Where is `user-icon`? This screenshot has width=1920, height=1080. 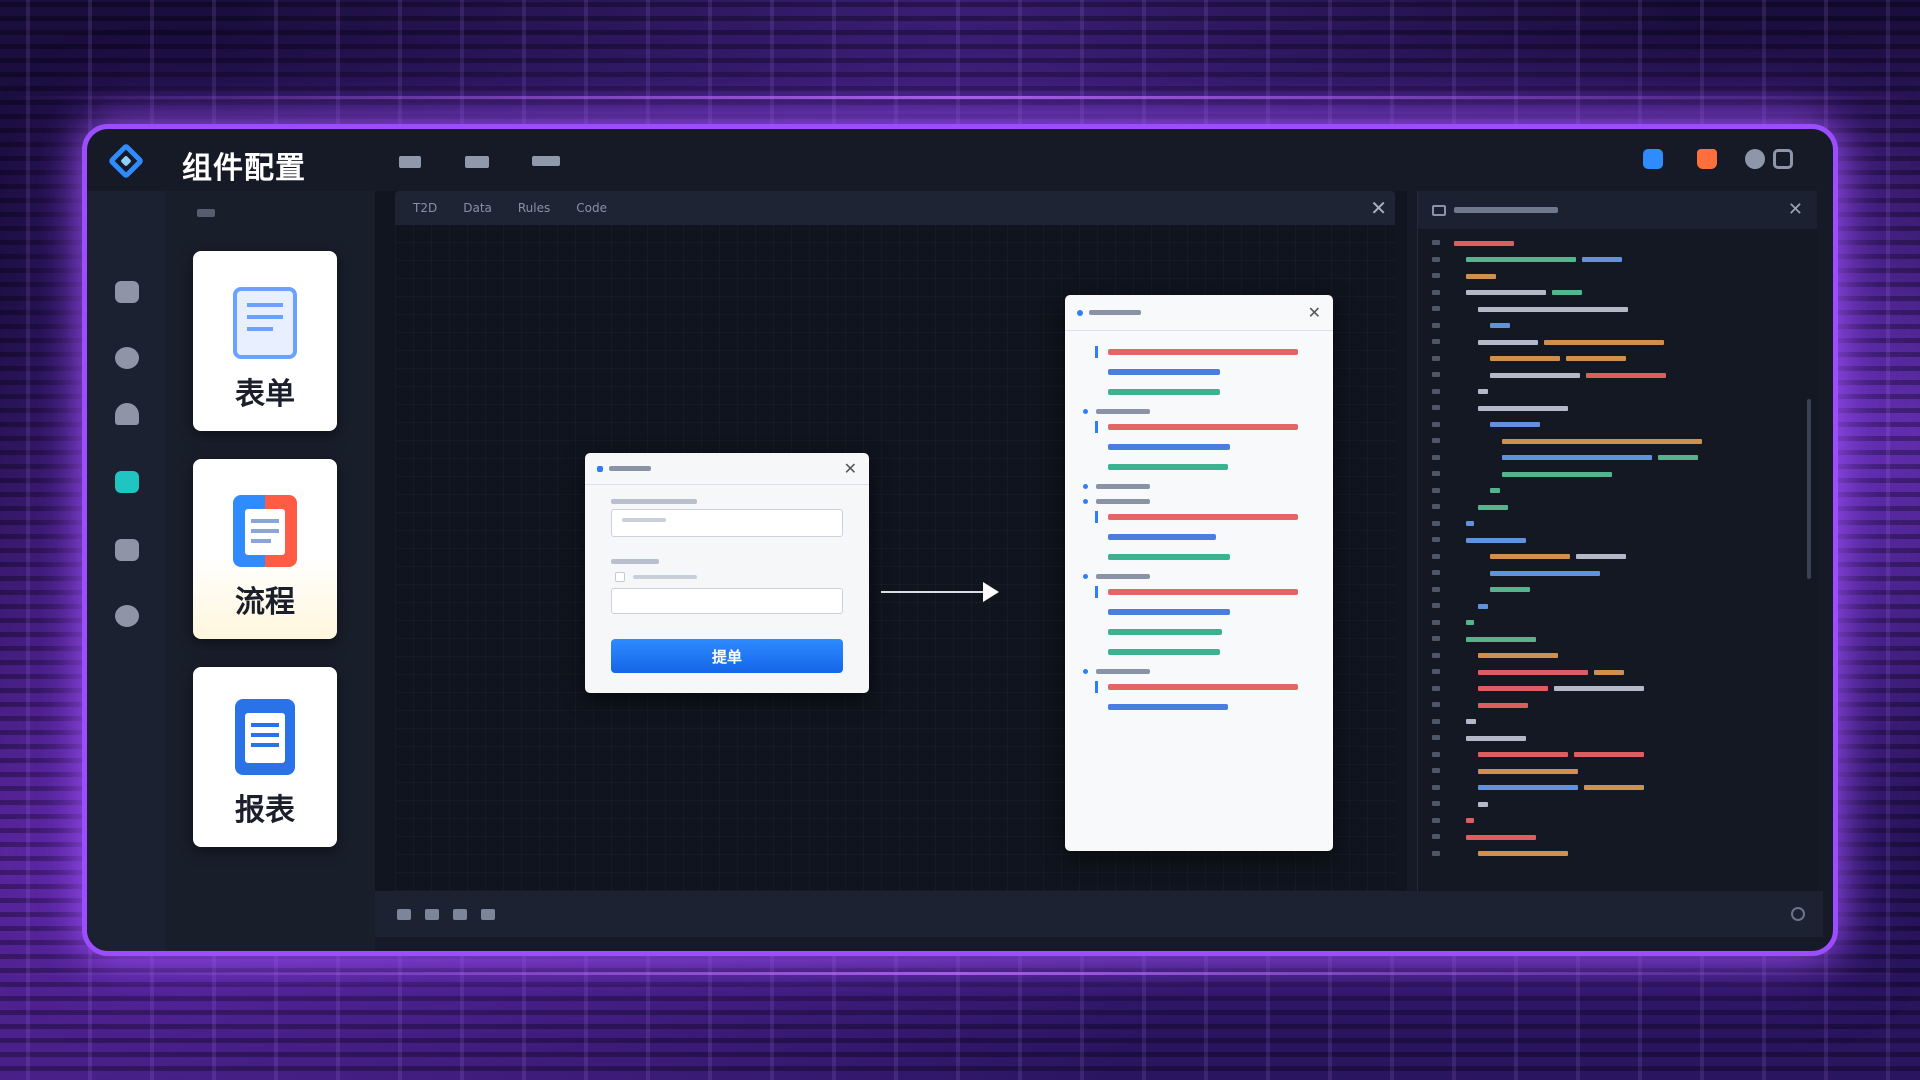 user-icon is located at coordinates (1653, 159).